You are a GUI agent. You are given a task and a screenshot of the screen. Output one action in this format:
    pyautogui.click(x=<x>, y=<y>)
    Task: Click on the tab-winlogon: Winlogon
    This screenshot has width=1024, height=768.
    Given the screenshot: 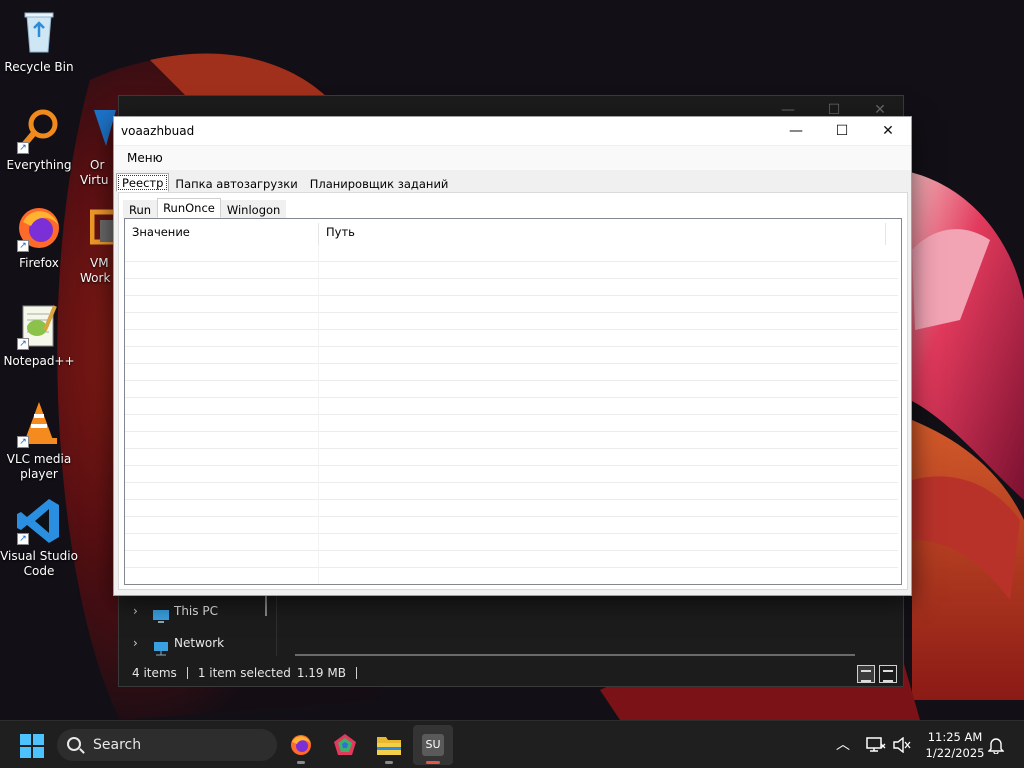 What is the action you would take?
    pyautogui.click(x=253, y=209)
    